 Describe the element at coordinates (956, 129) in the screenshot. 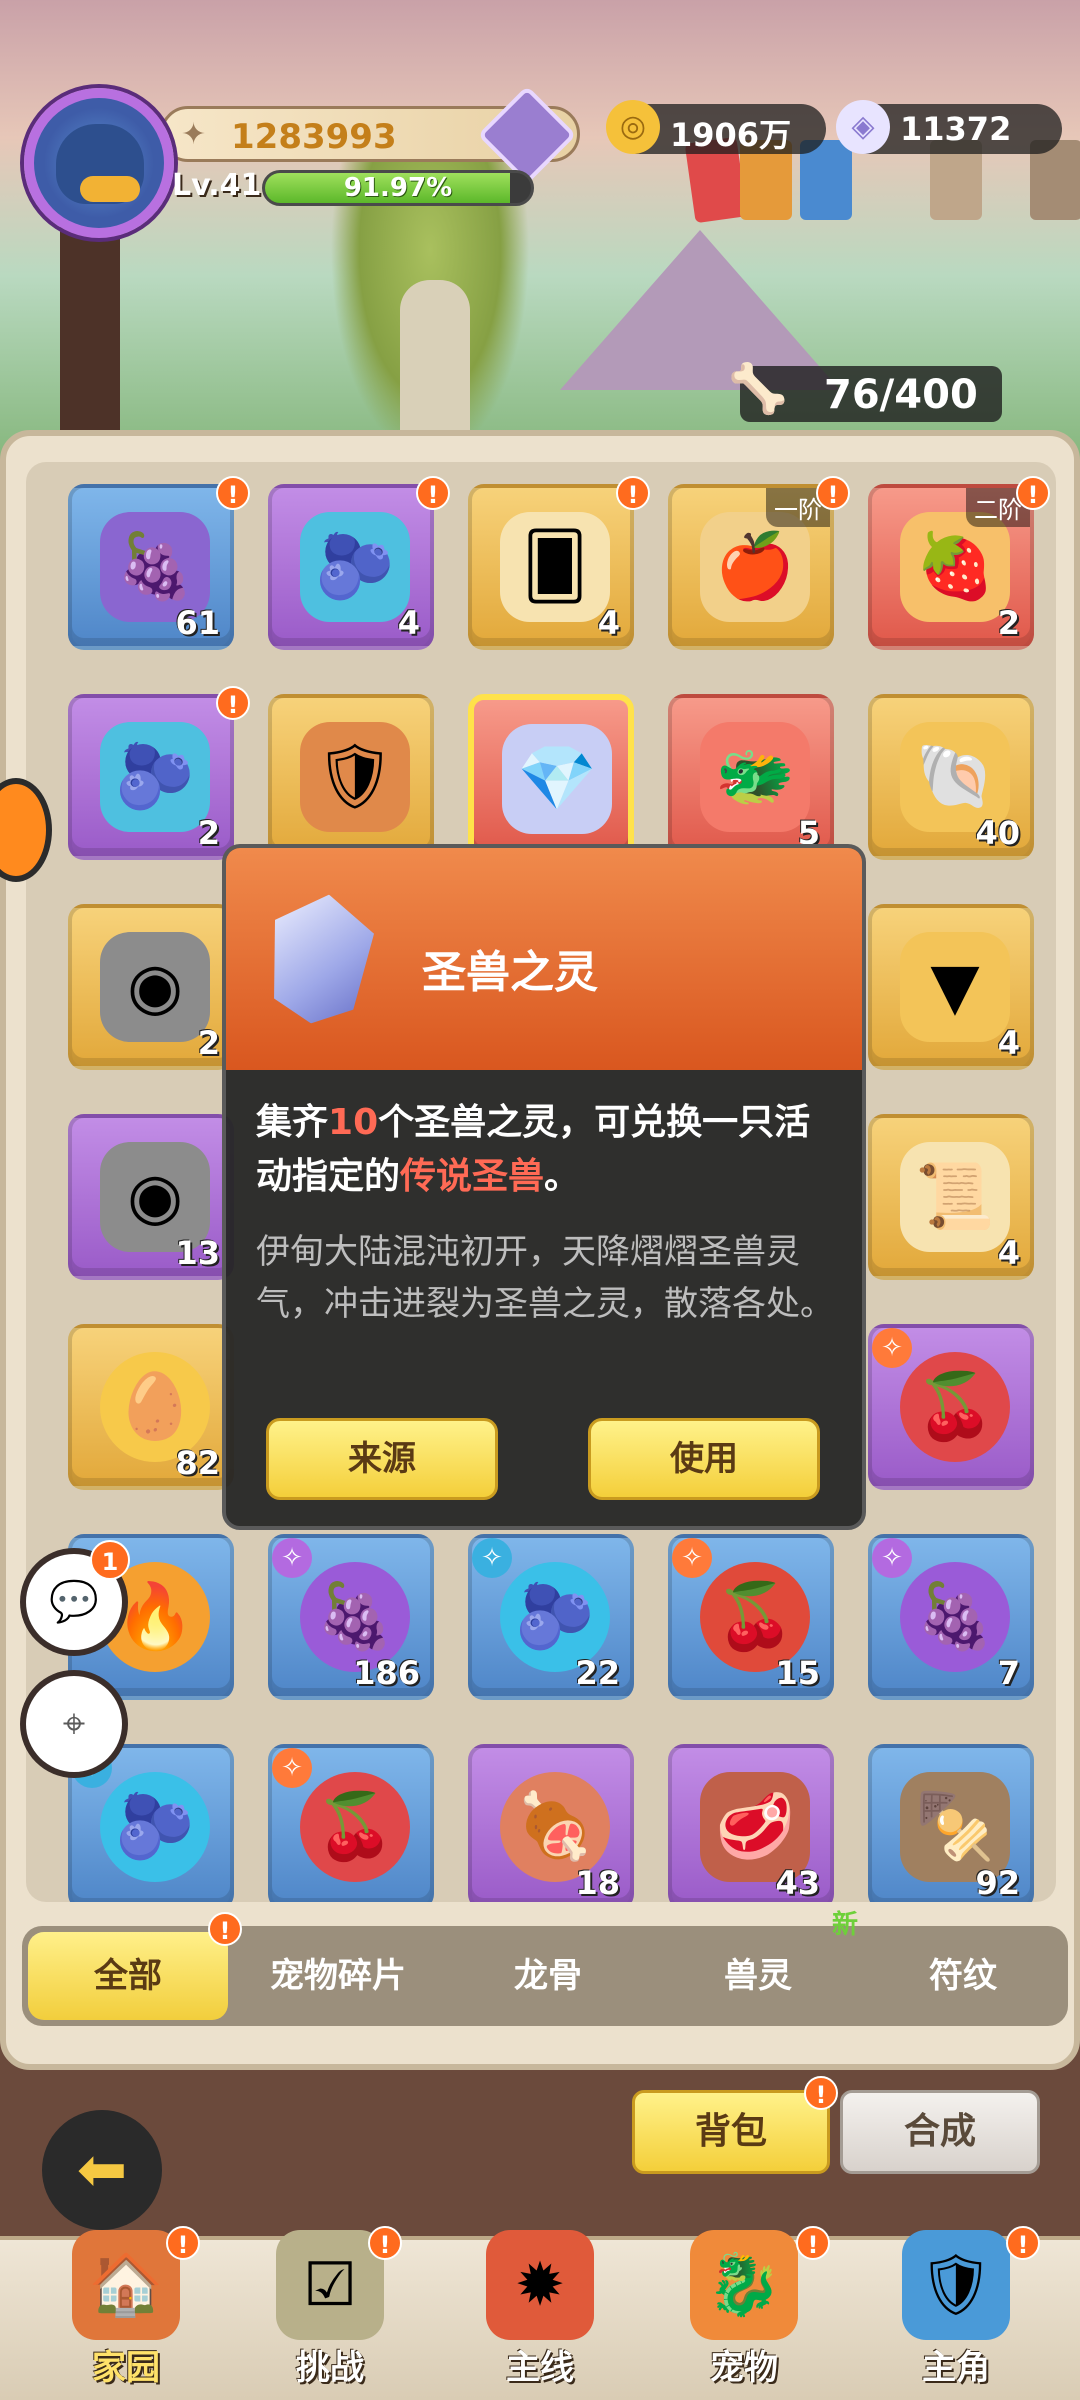

I see `shell-value: 11372` at that location.